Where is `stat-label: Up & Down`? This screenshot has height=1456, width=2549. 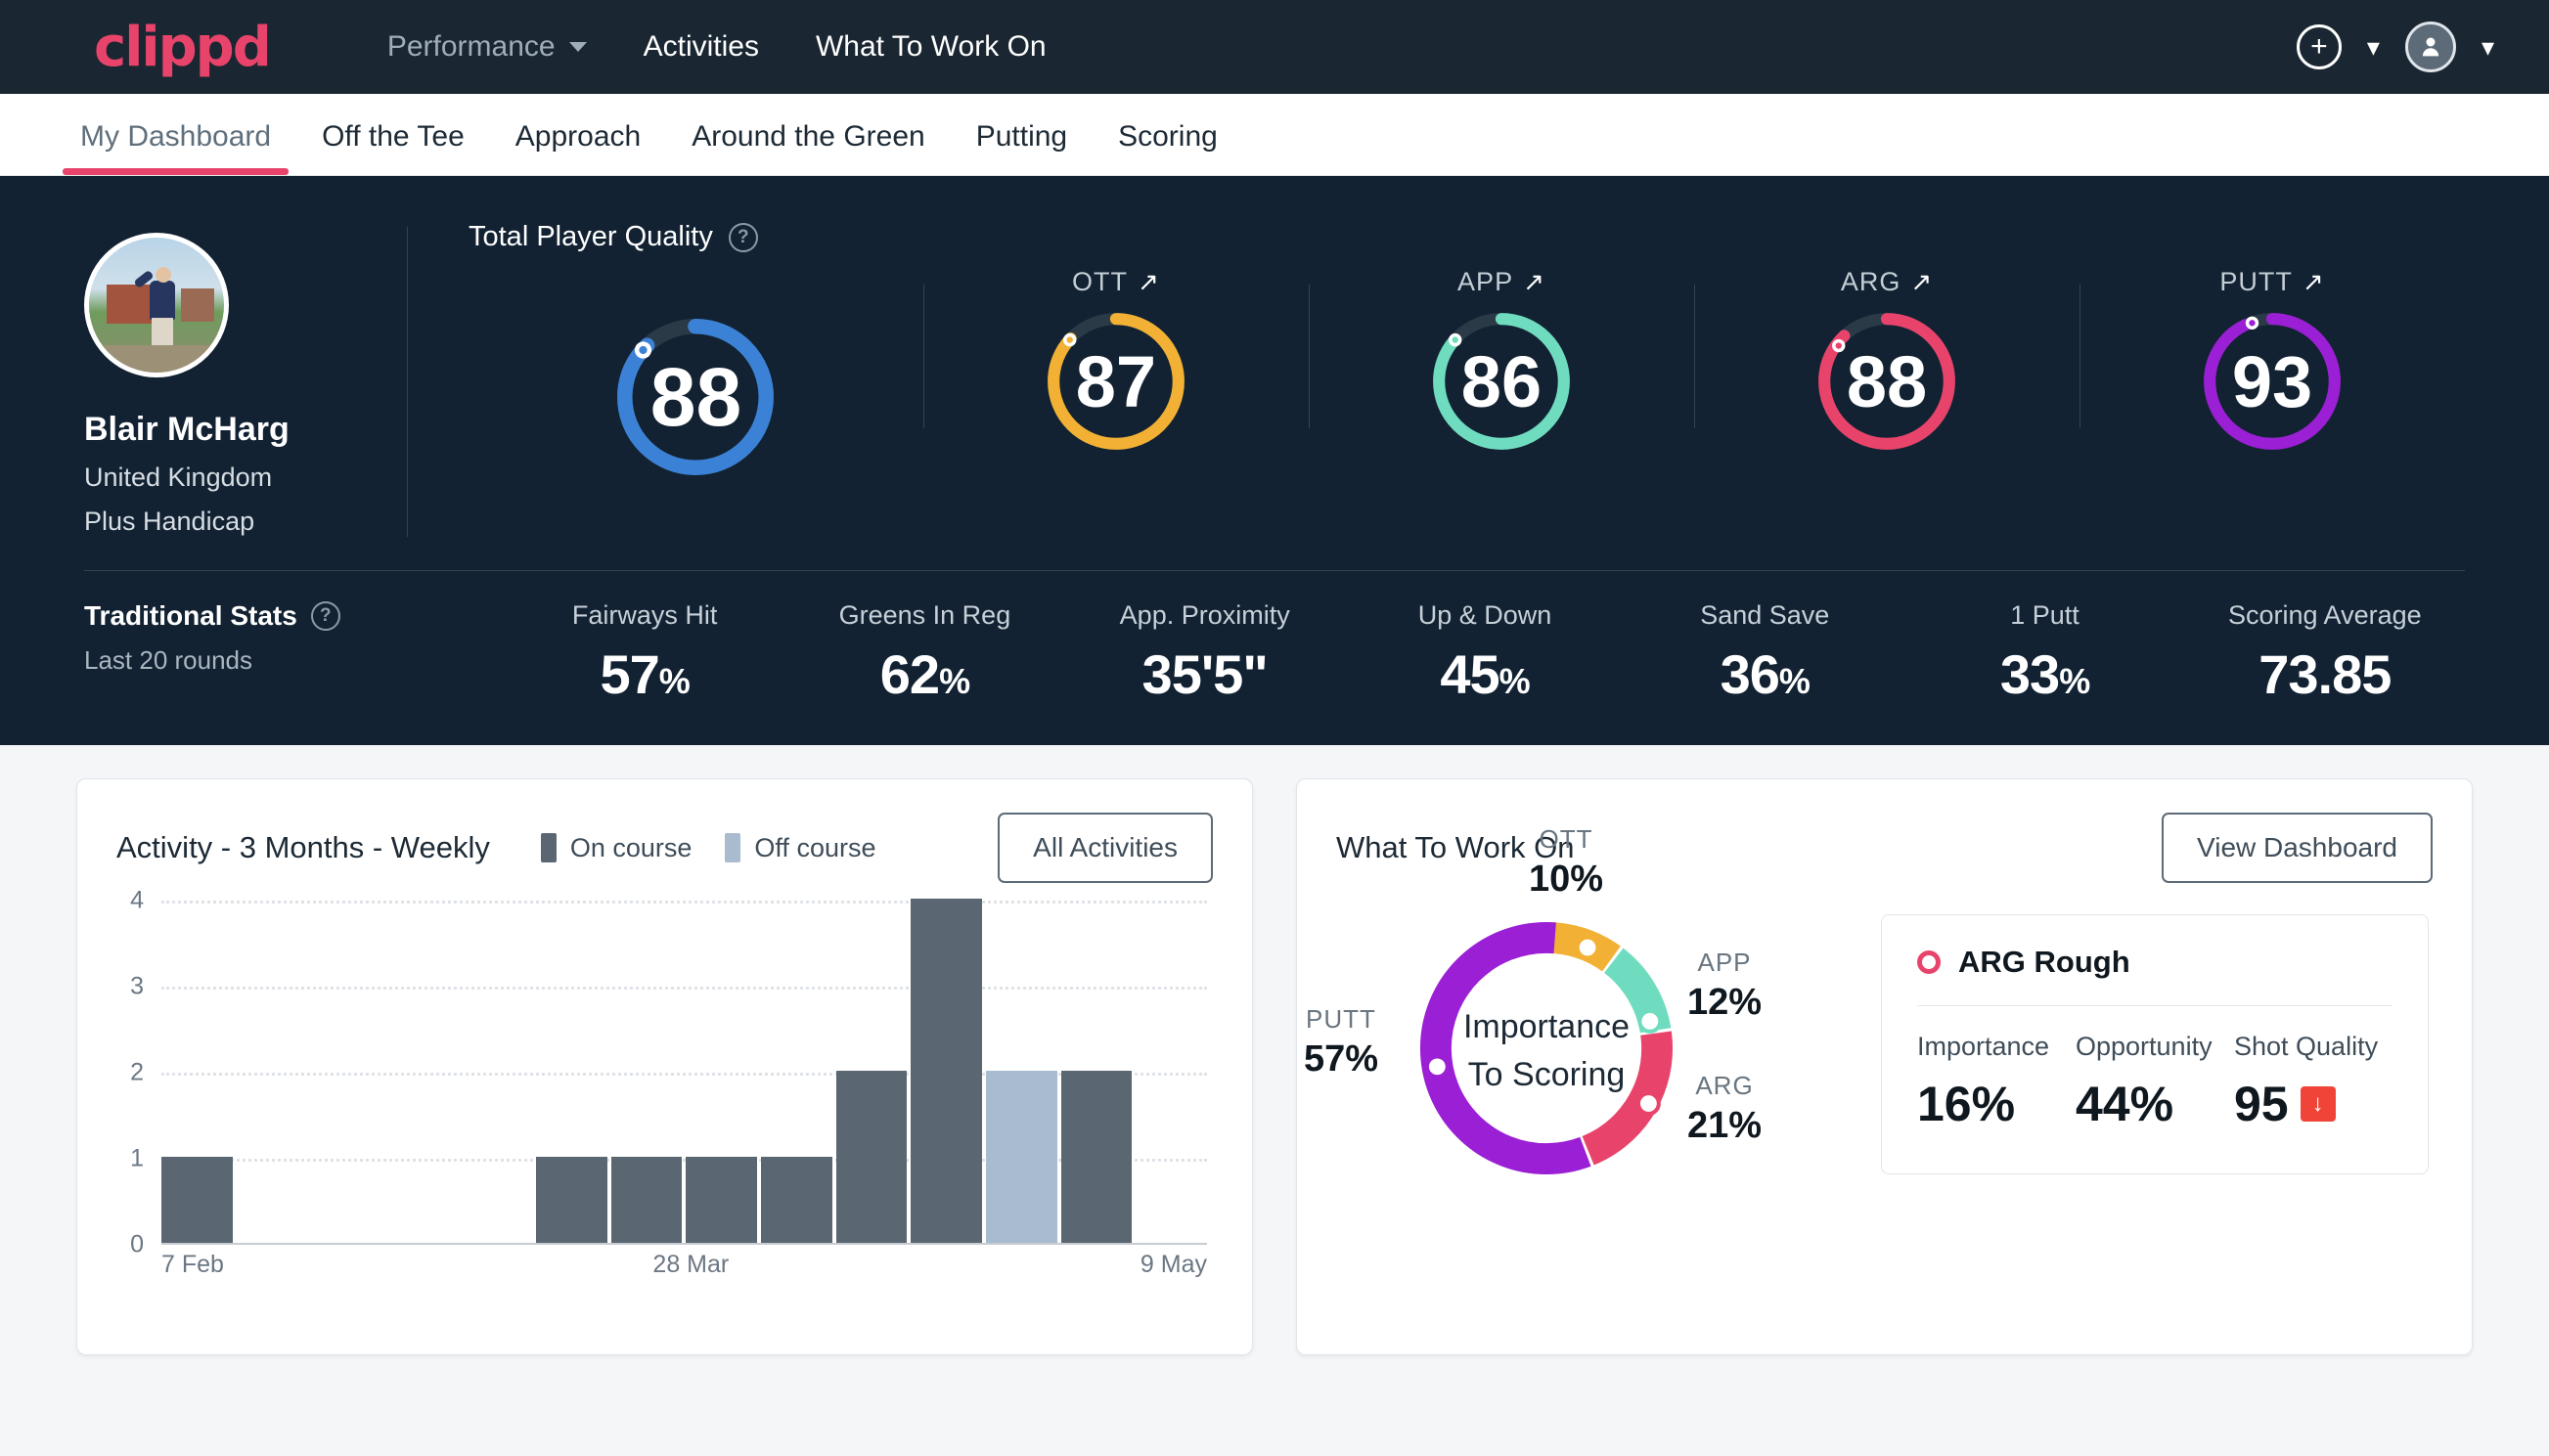 stat-label: Up & Down is located at coordinates (1485, 615).